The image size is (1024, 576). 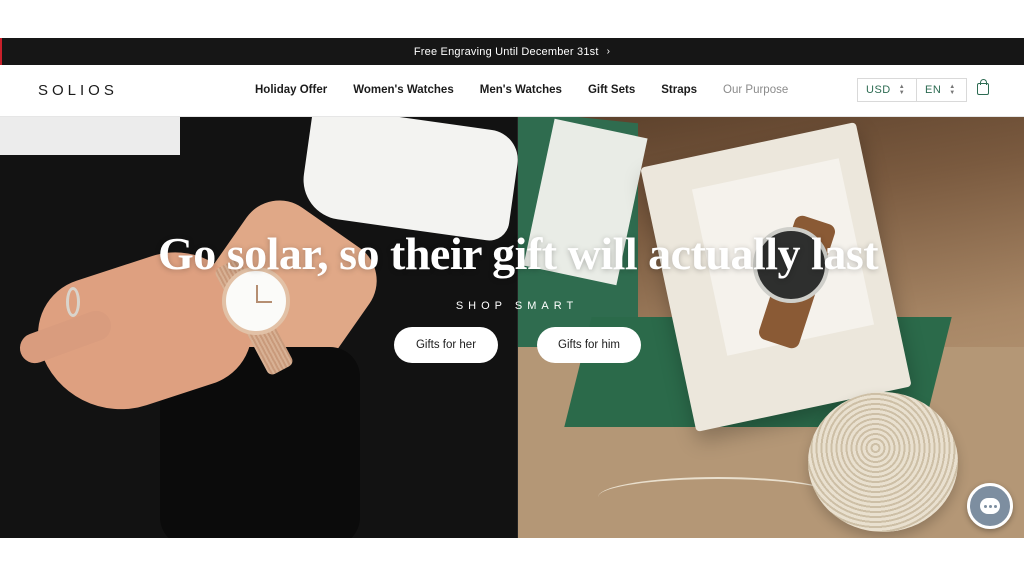 I want to click on nav-womens-watches: Women's Watches, so click(x=403, y=90).